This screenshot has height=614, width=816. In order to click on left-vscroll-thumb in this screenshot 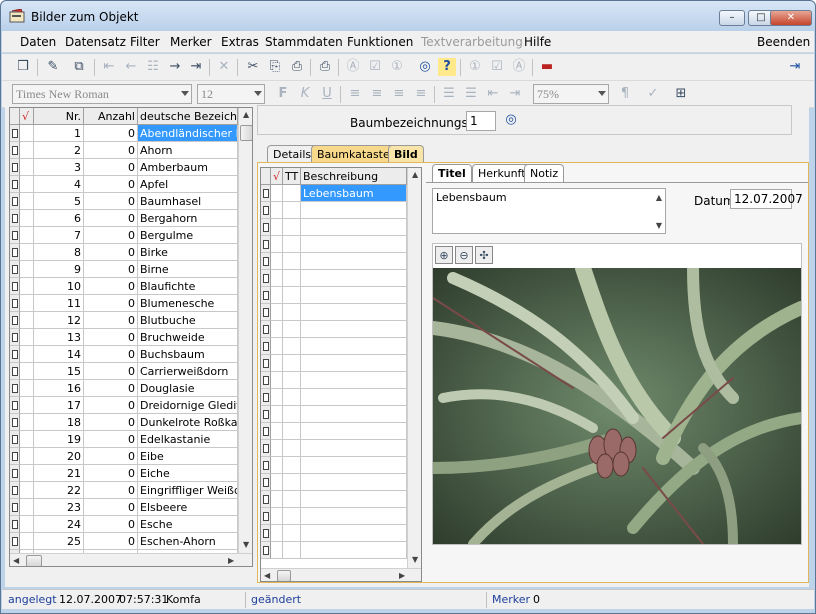, I will do `click(246, 133)`.